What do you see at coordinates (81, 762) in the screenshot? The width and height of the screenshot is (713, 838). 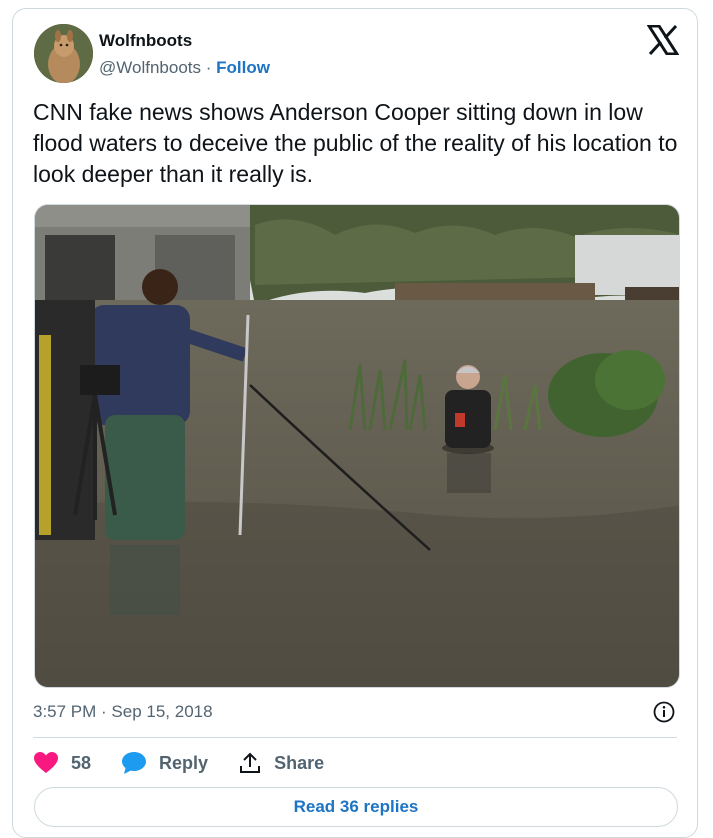 I see `like-count: 58` at bounding box center [81, 762].